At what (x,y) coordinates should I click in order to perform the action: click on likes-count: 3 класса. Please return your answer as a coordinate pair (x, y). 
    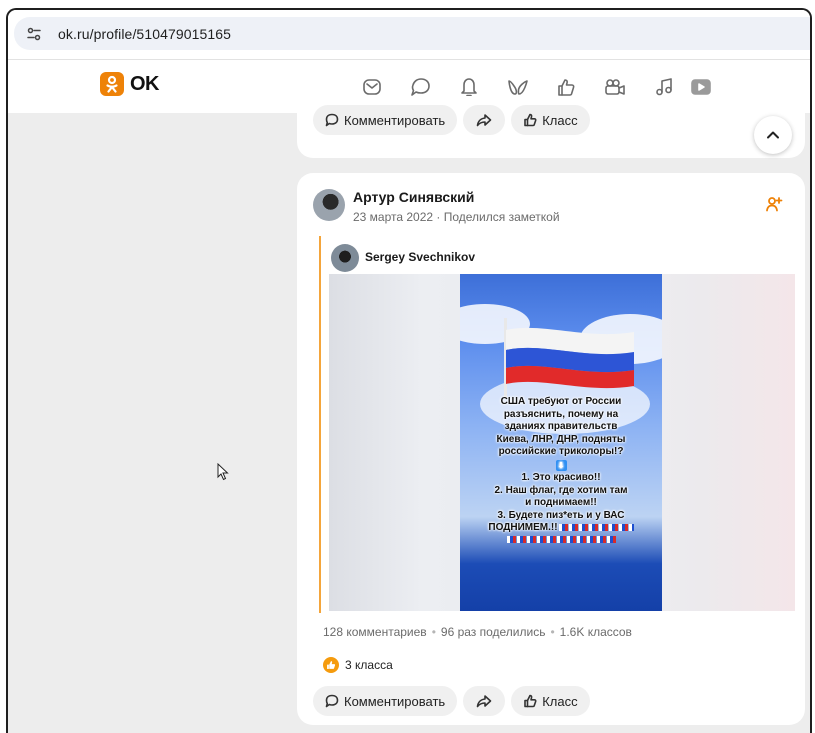
    Looking at the image, I should click on (369, 665).